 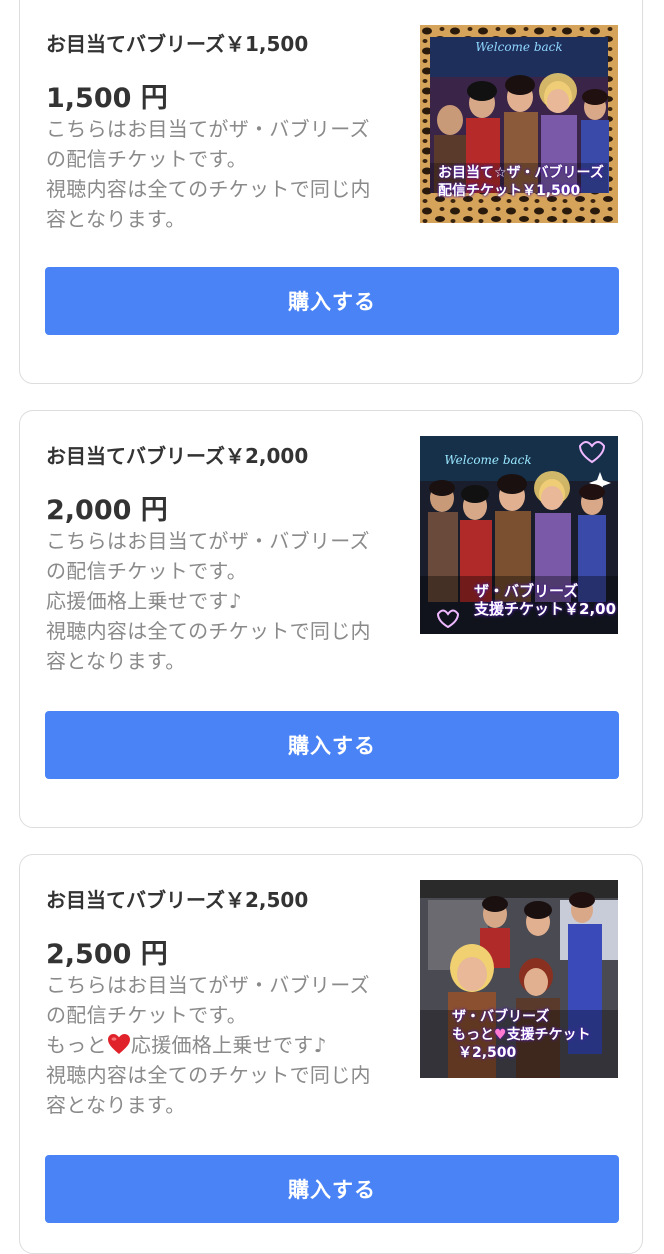 I want to click on caption-text: もっと, so click(x=473, y=1035).